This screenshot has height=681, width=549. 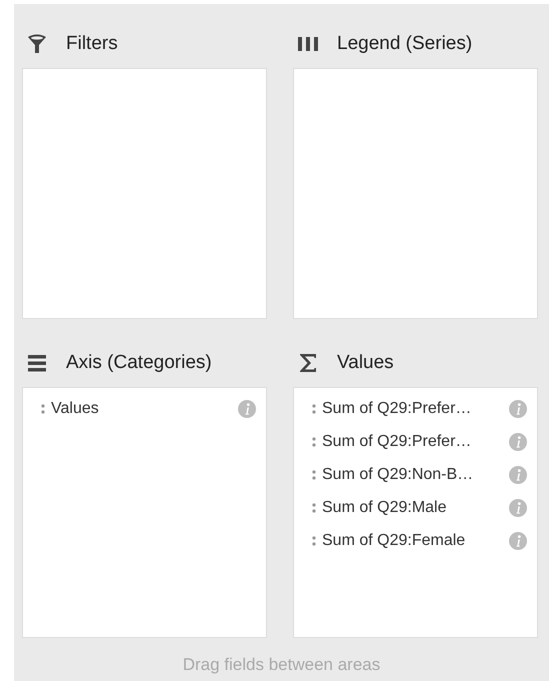 I want to click on area-title: Values, so click(x=365, y=362).